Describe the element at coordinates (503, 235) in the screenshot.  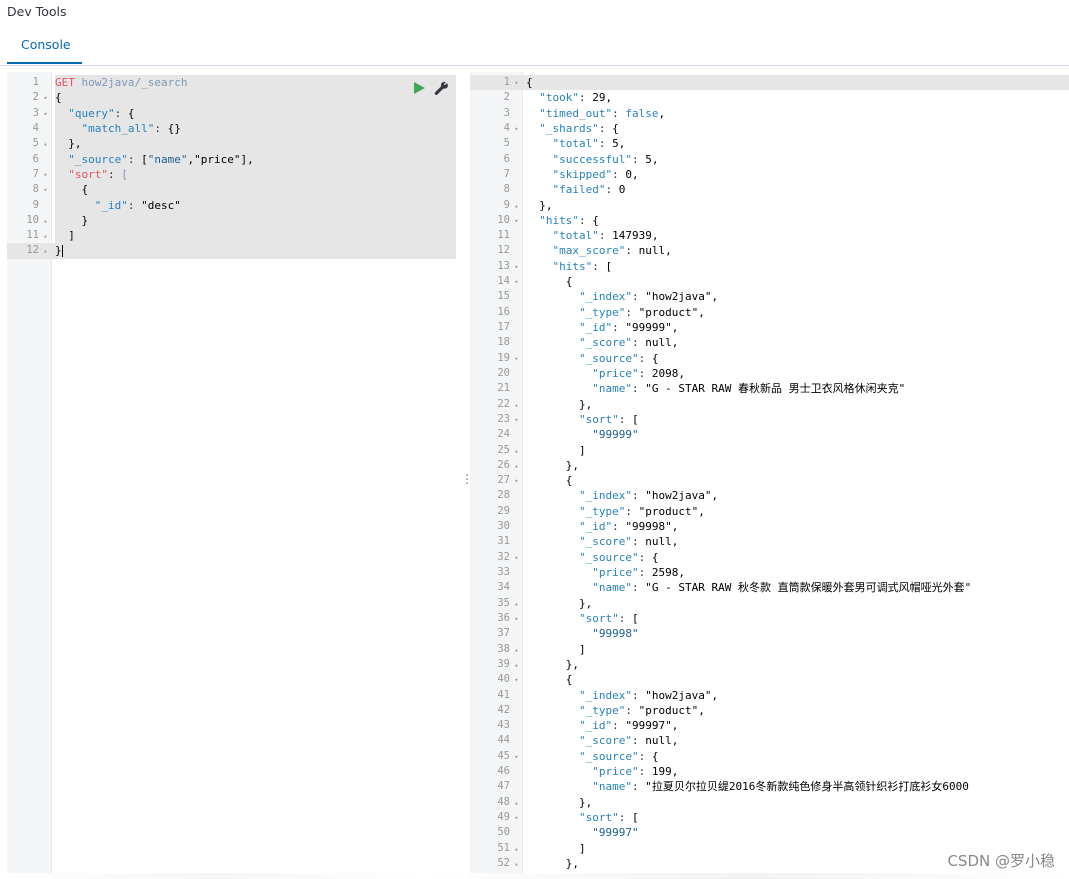
I see `line-number: 11` at that location.